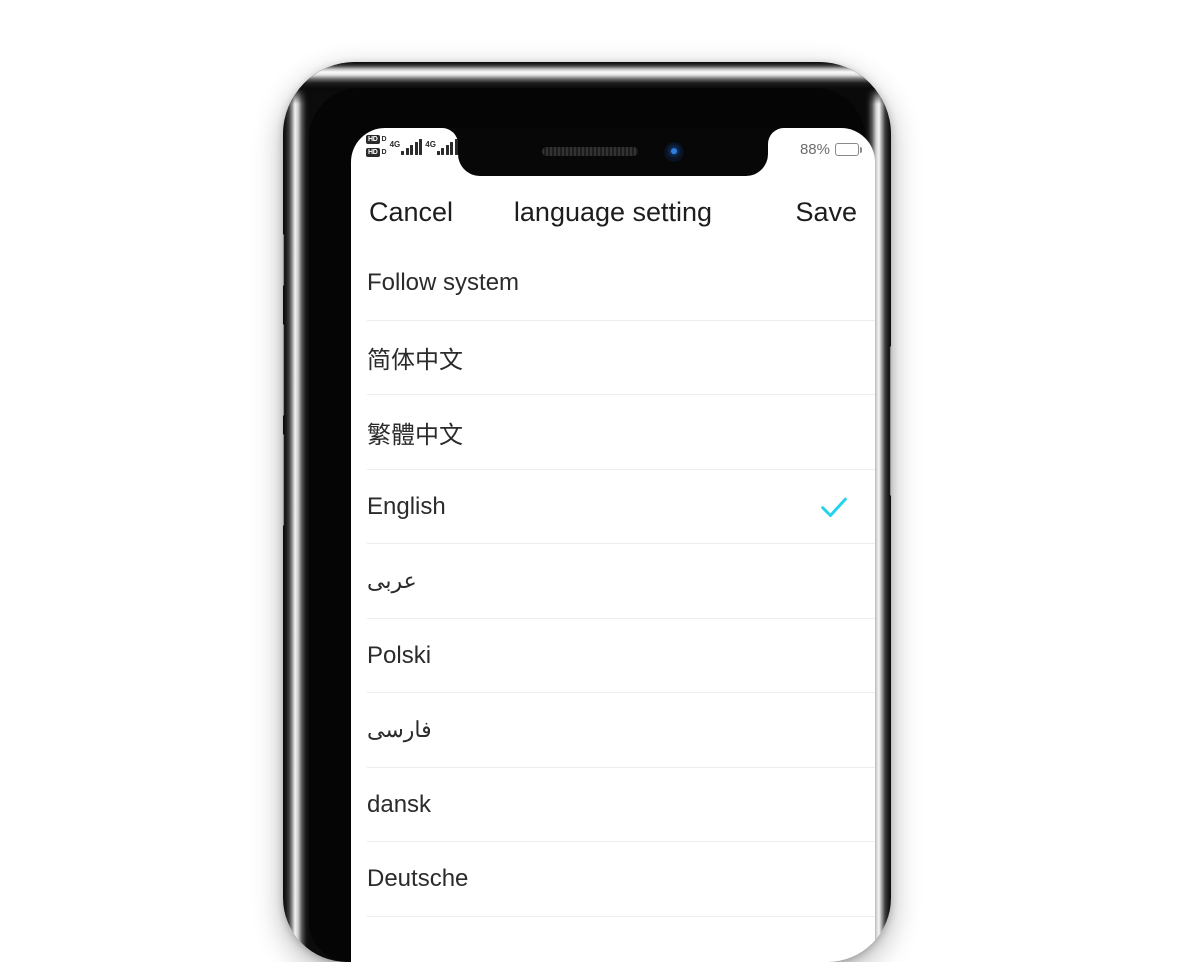 The image size is (1200, 962). I want to click on language-item-label: Polski, so click(399, 655).